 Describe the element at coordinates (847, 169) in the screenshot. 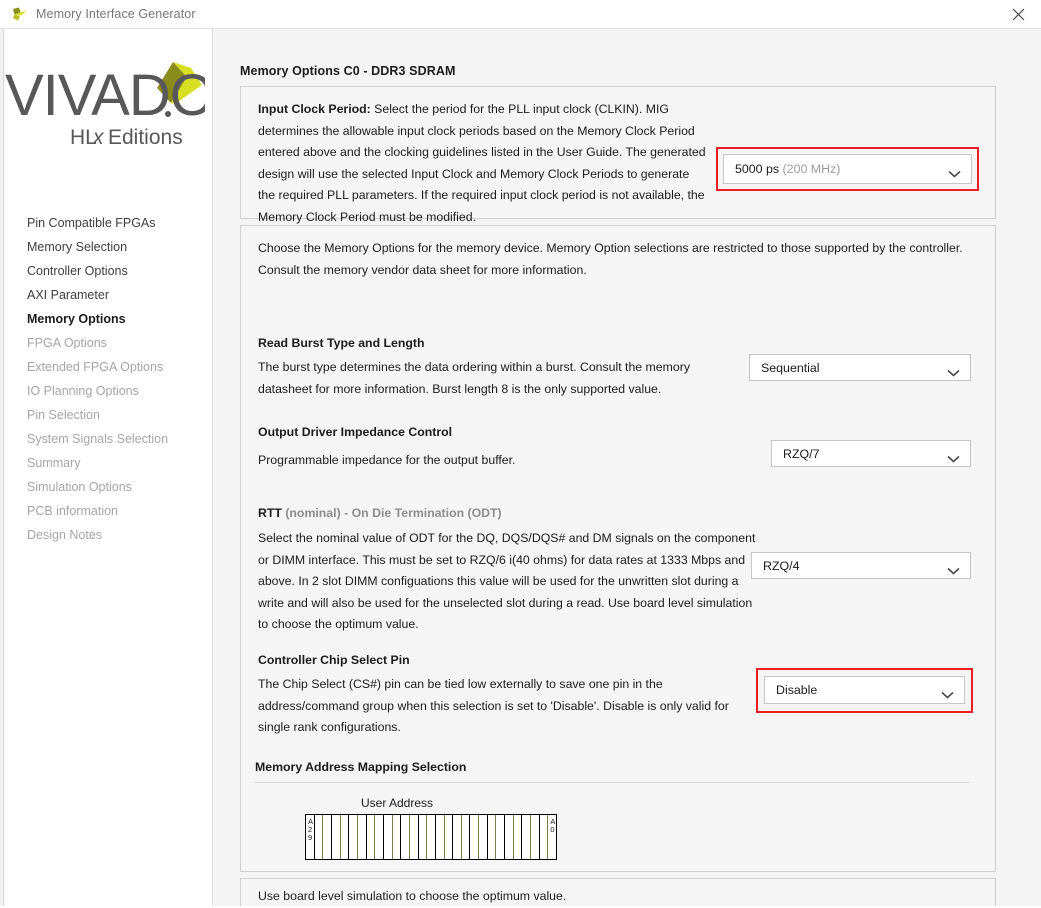

I see `input-clock-period-select: 5000 ps (200 MHz)` at that location.